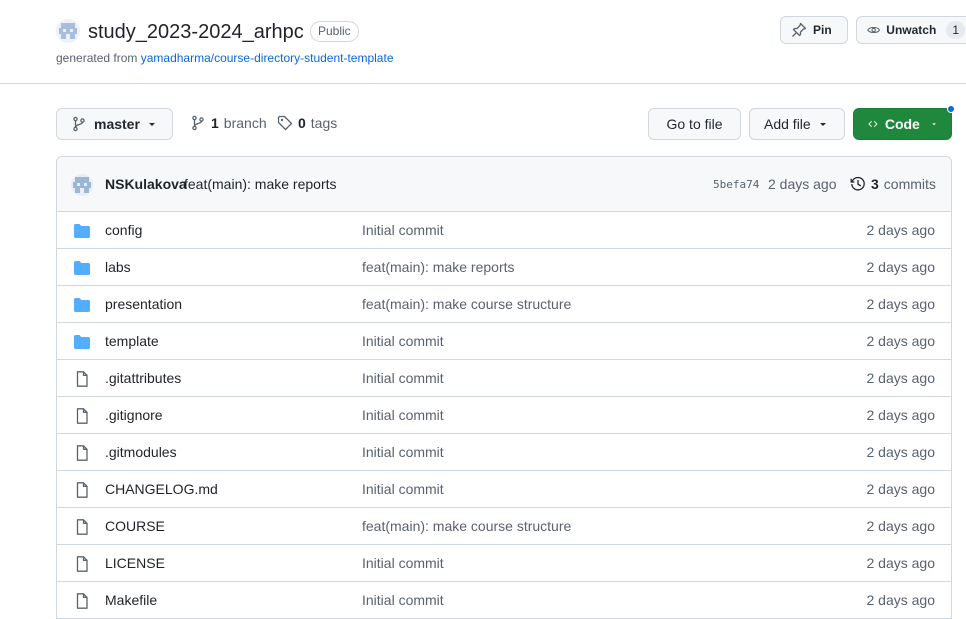 The height and width of the screenshot is (619, 966). Describe the element at coordinates (875, 184) in the screenshot. I see `commit-count: 3` at that location.